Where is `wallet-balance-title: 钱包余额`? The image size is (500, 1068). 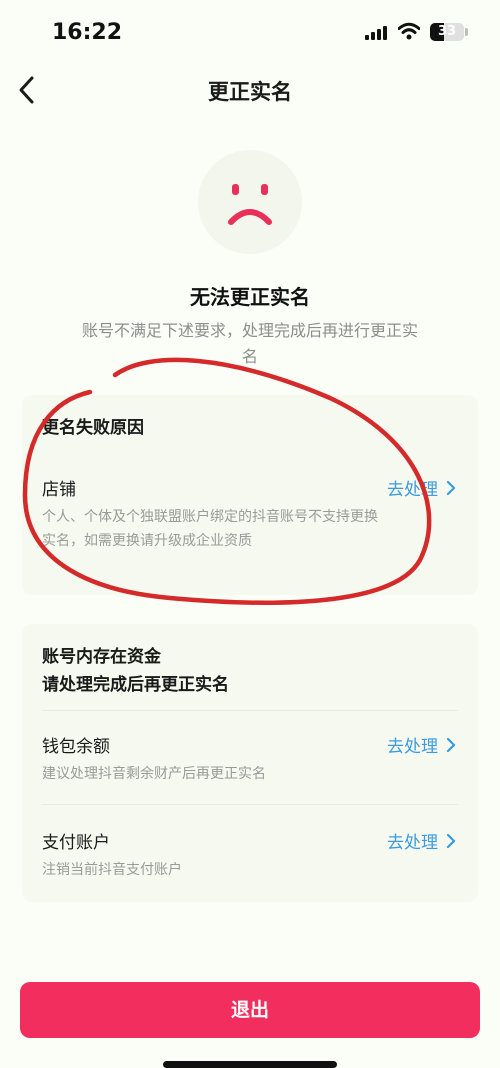 wallet-balance-title: 钱包余额 is located at coordinates (76, 747).